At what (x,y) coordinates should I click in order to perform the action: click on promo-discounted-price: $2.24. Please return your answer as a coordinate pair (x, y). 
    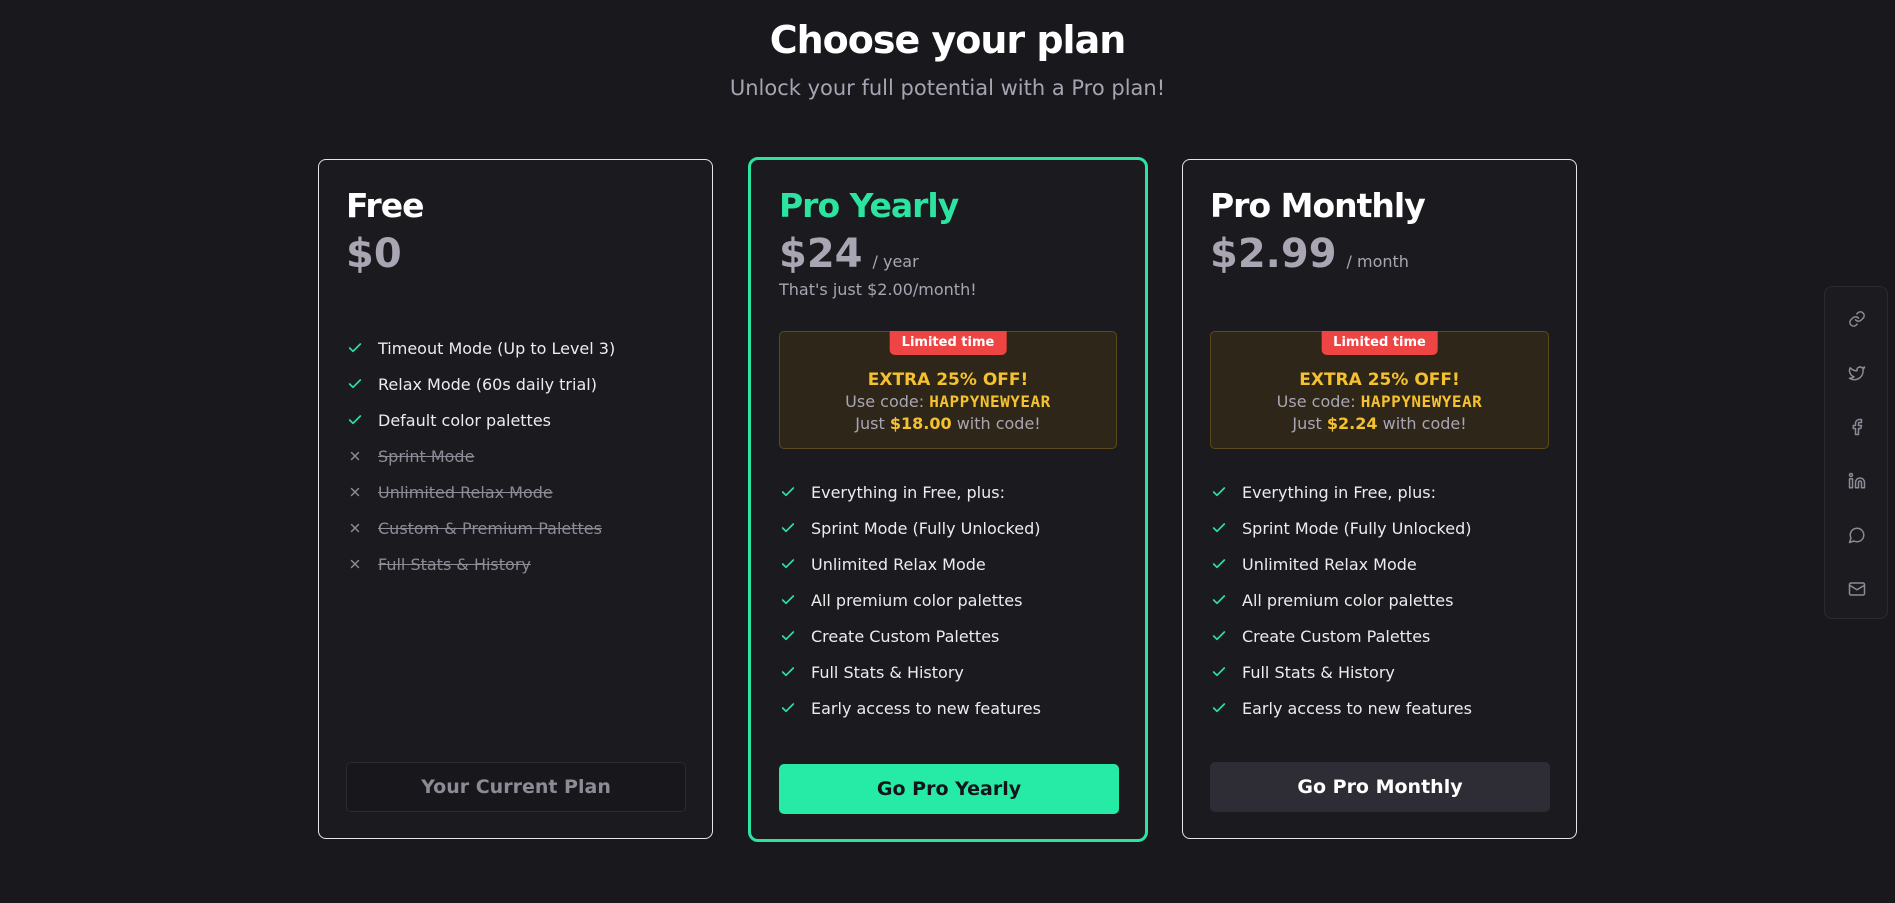
    Looking at the image, I should click on (1352, 423).